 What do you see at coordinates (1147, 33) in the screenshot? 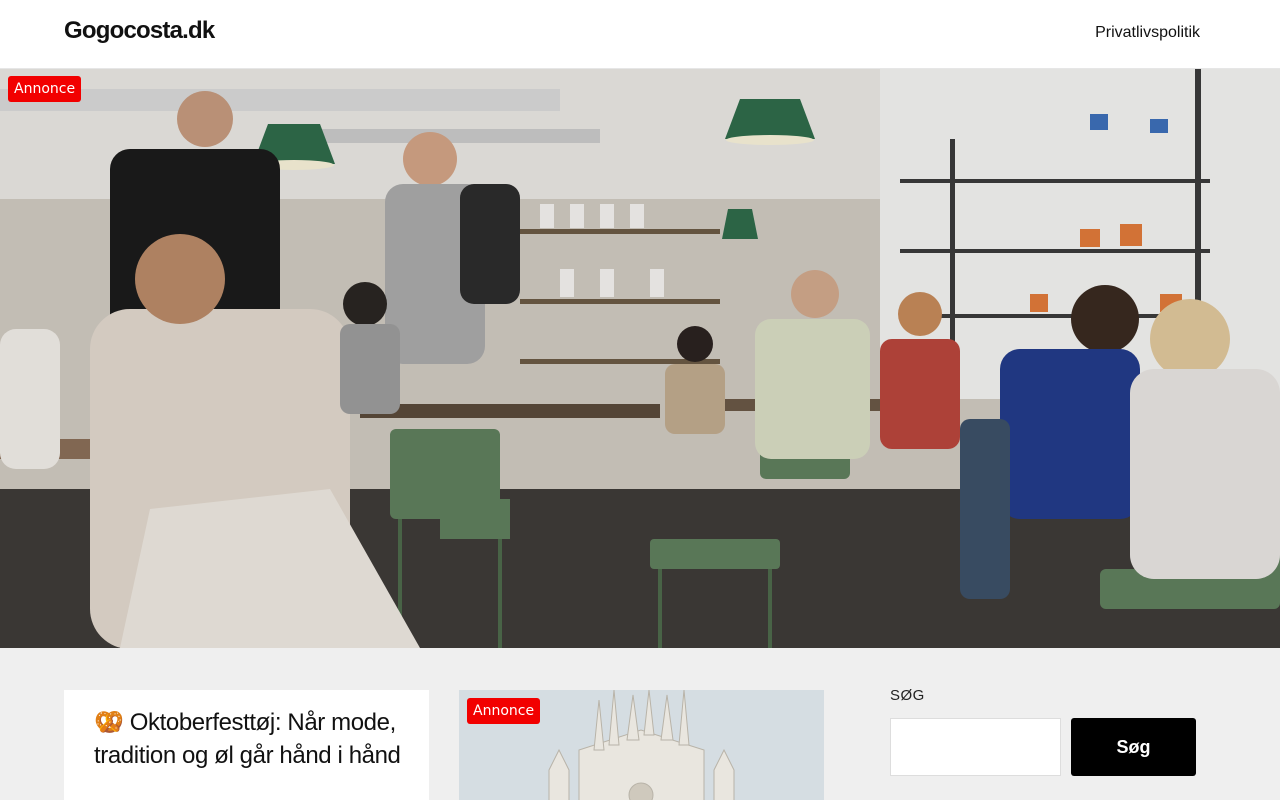
I see `nav-link-privatlivspolitik: Privatlivspolitik` at bounding box center [1147, 33].